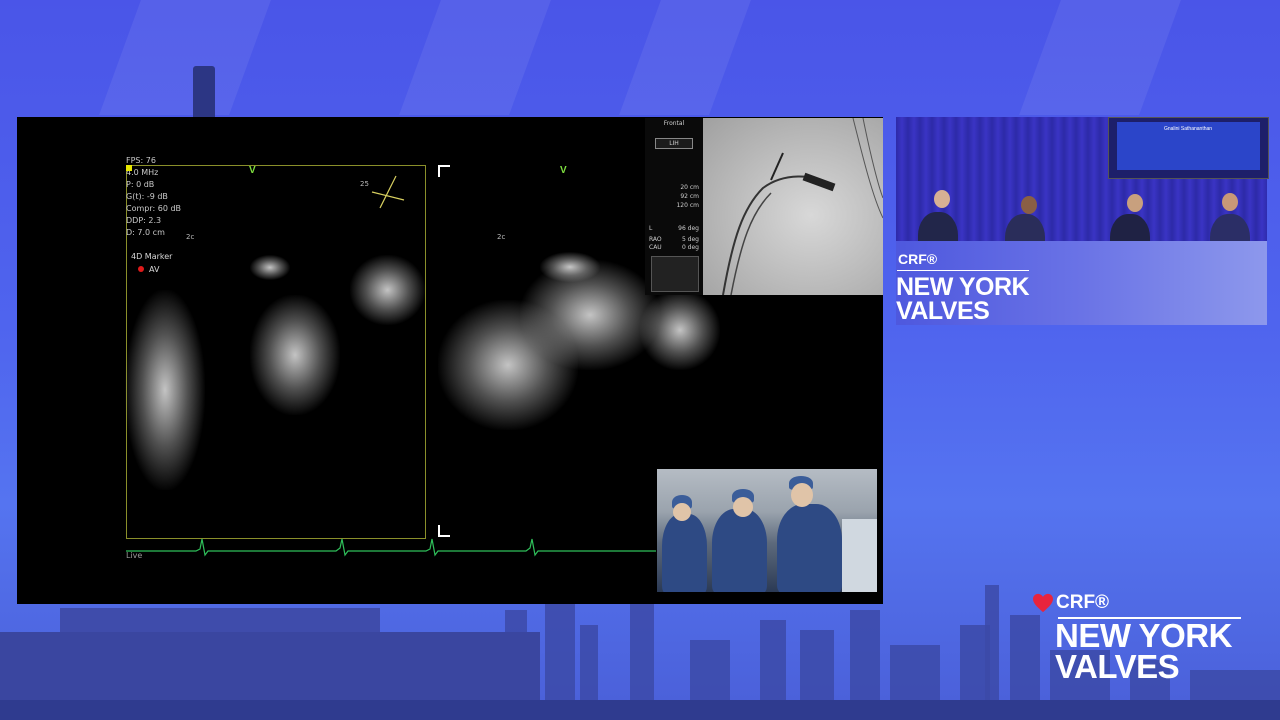 Image resolution: width=1280 pixels, height=720 pixels. I want to click on cau-label: CAU 0 deg, so click(674, 247).